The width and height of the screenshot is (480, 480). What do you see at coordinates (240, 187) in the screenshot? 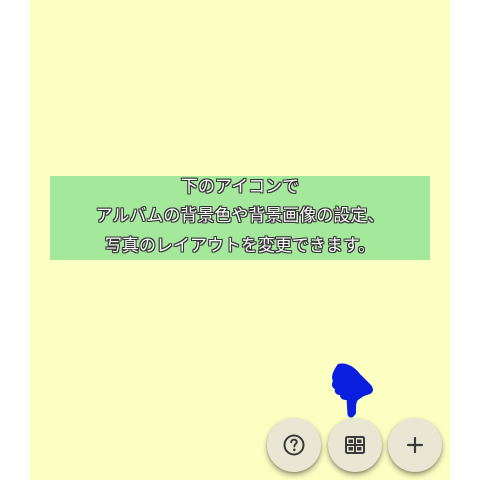
I see `hint-line-1: 下のアイコンで` at bounding box center [240, 187].